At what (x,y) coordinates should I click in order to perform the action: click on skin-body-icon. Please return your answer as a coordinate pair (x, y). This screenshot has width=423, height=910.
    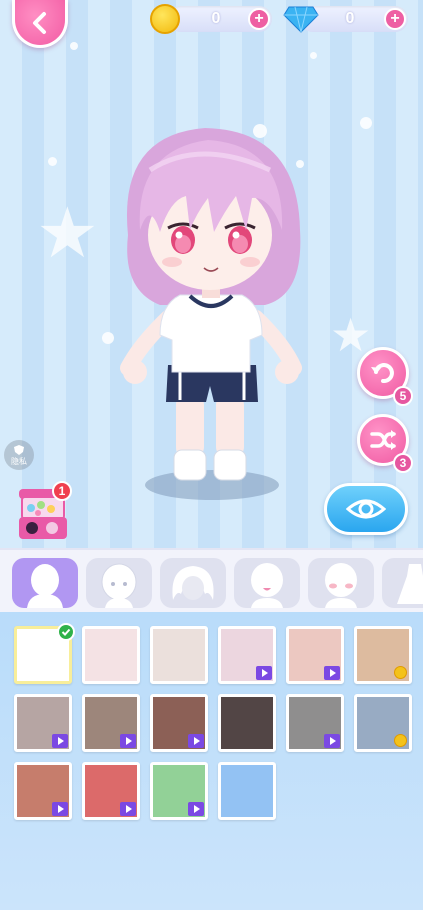
    Looking at the image, I should click on (45, 586).